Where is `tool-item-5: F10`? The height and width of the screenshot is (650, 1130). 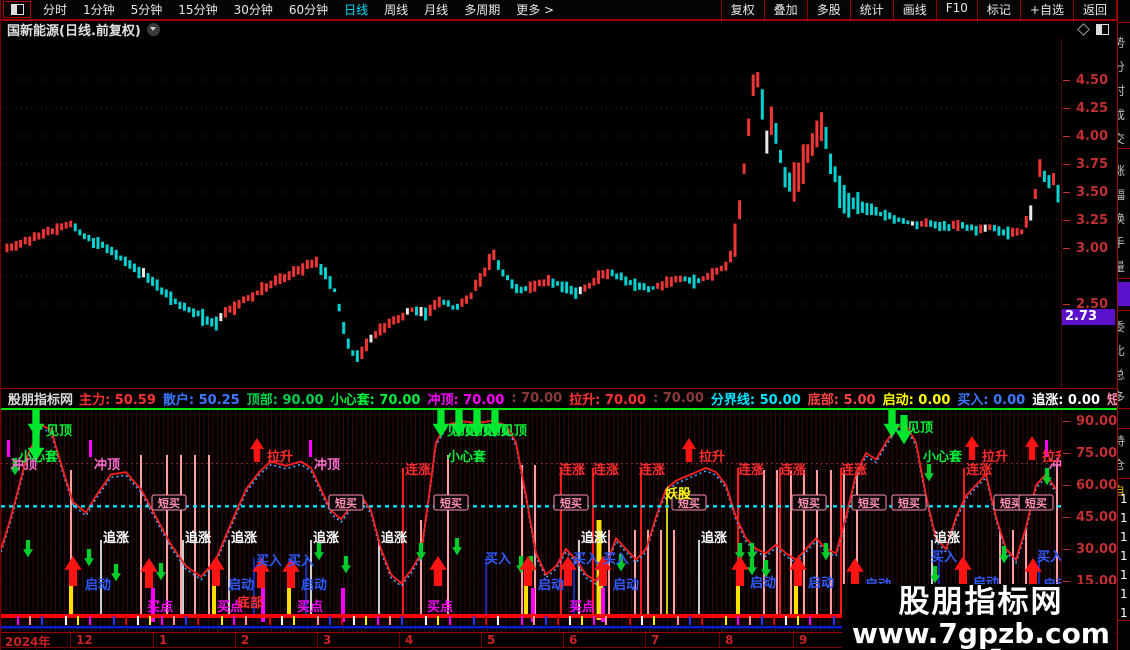 tool-item-5: F10 is located at coordinates (956, 9).